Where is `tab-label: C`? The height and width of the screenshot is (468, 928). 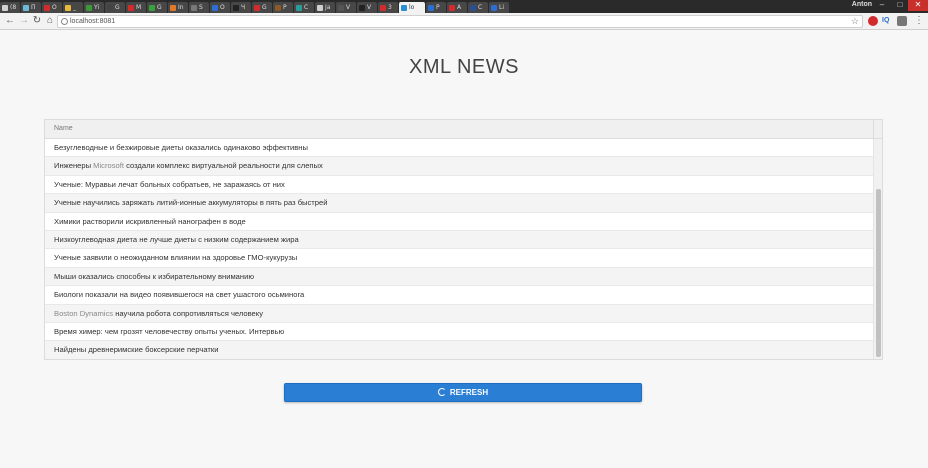 tab-label: C is located at coordinates (480, 7).